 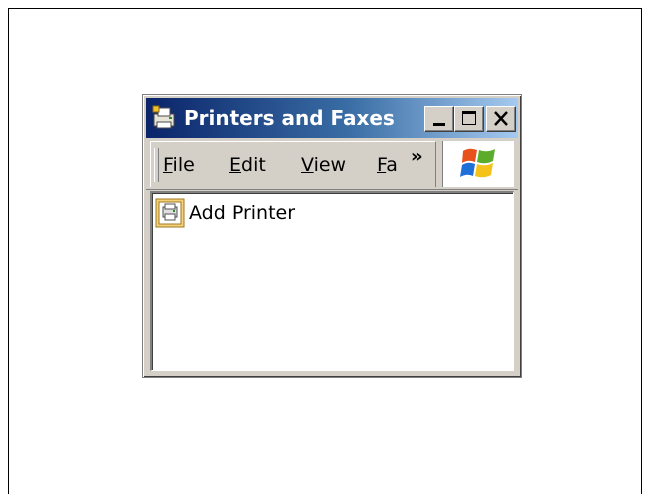 I want to click on menu-favorites: Fa, so click(x=389, y=165).